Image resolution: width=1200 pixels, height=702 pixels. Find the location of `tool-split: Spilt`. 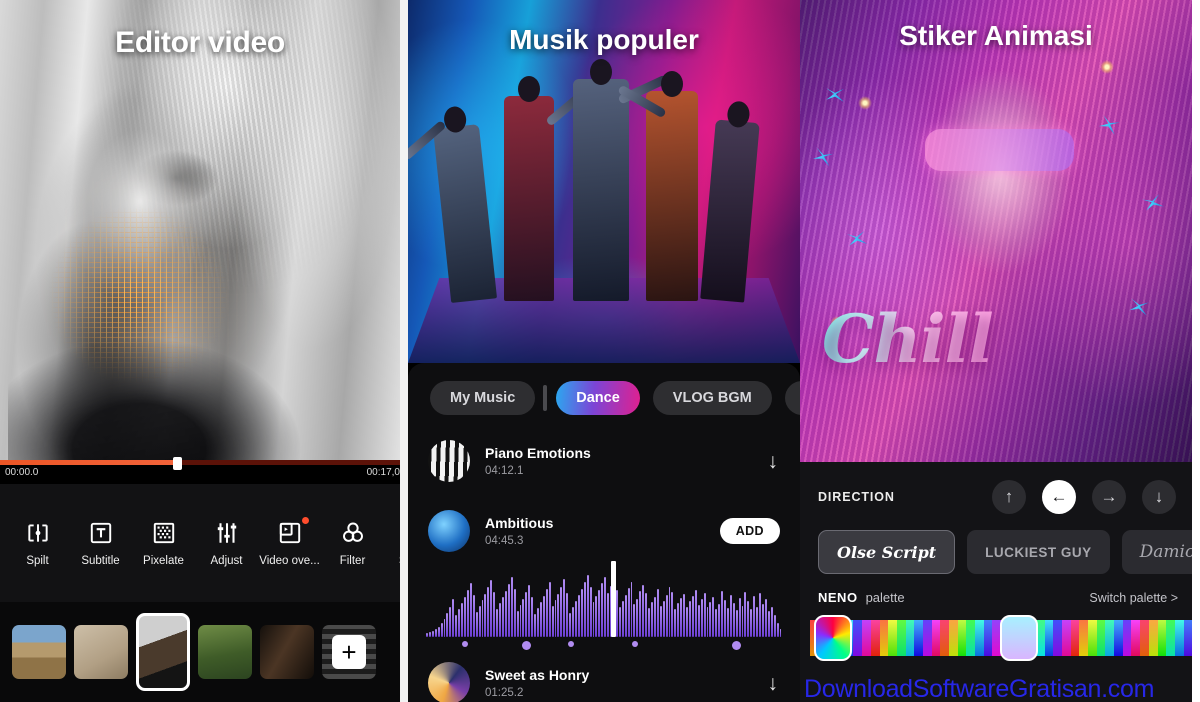

tool-split: Spilt is located at coordinates (37, 543).